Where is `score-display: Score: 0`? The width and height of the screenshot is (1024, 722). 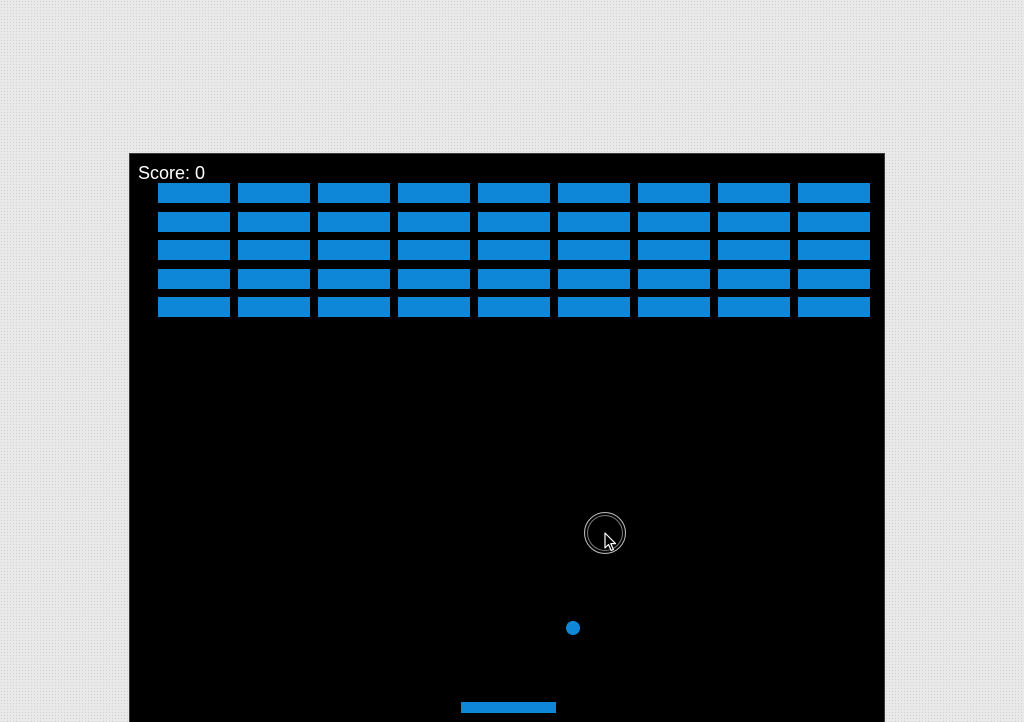 score-display: Score: 0 is located at coordinates (172, 173).